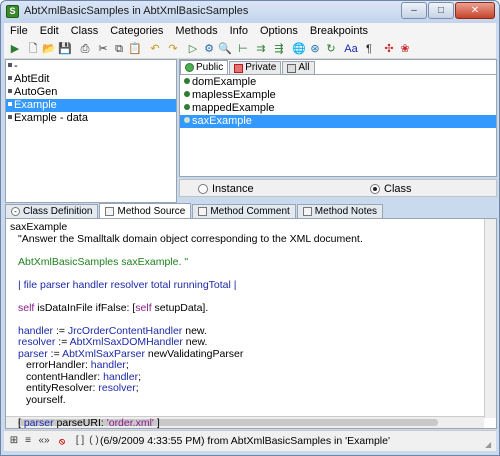 The height and width of the screenshot is (456, 500). What do you see at coordinates (292, 68) in the screenshot?
I see `all-icon` at bounding box center [292, 68].